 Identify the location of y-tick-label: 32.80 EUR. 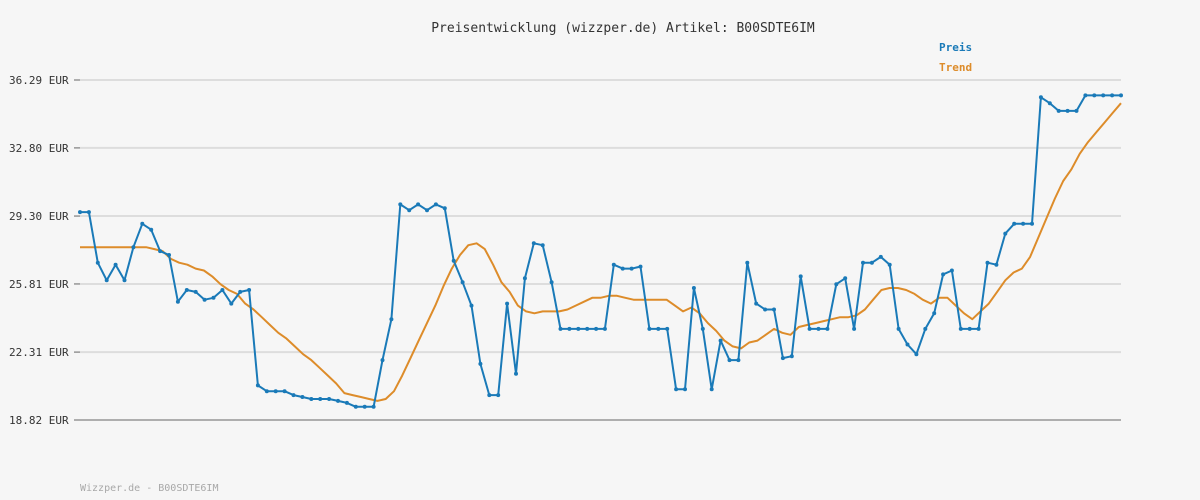
(39, 148).